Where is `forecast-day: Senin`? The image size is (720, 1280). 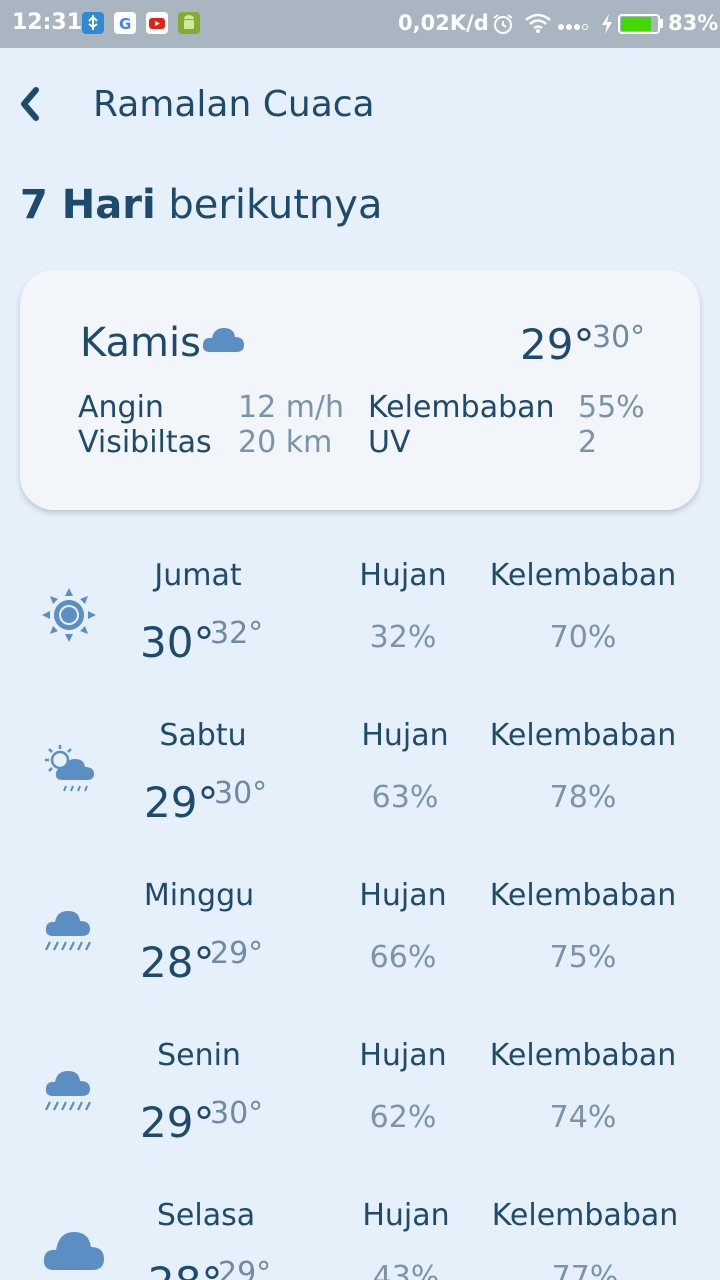
forecast-day: Senin is located at coordinates (199, 1055).